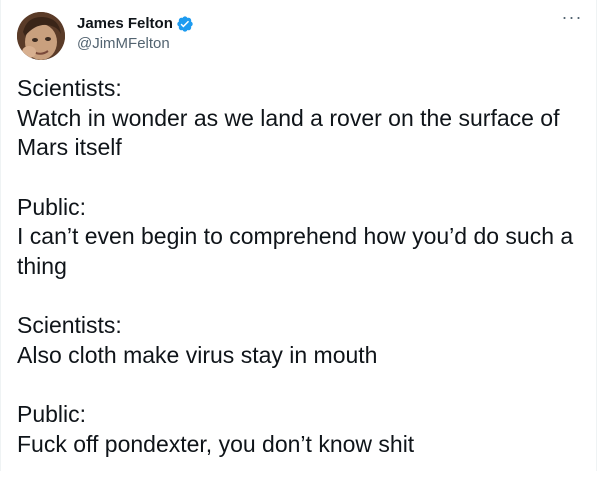  Describe the element at coordinates (299, 34) in the screenshot. I see `tweet-header: James Felton @JimMFelton ···` at that location.